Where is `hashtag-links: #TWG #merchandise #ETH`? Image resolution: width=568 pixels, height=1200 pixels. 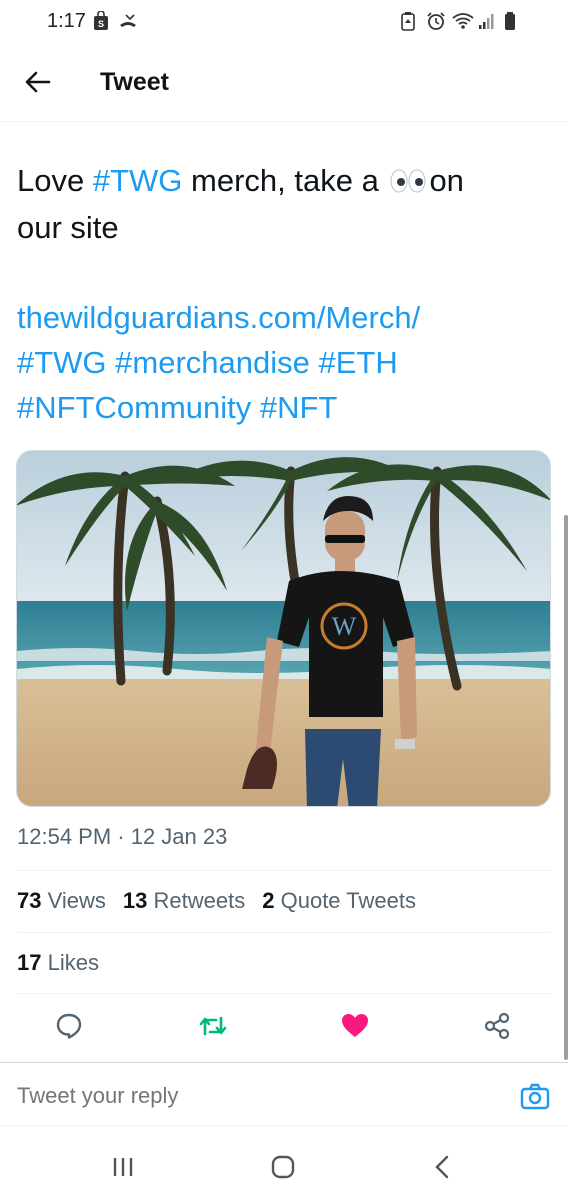 hashtag-links: #TWG #merchandise #ETH is located at coordinates (207, 362).